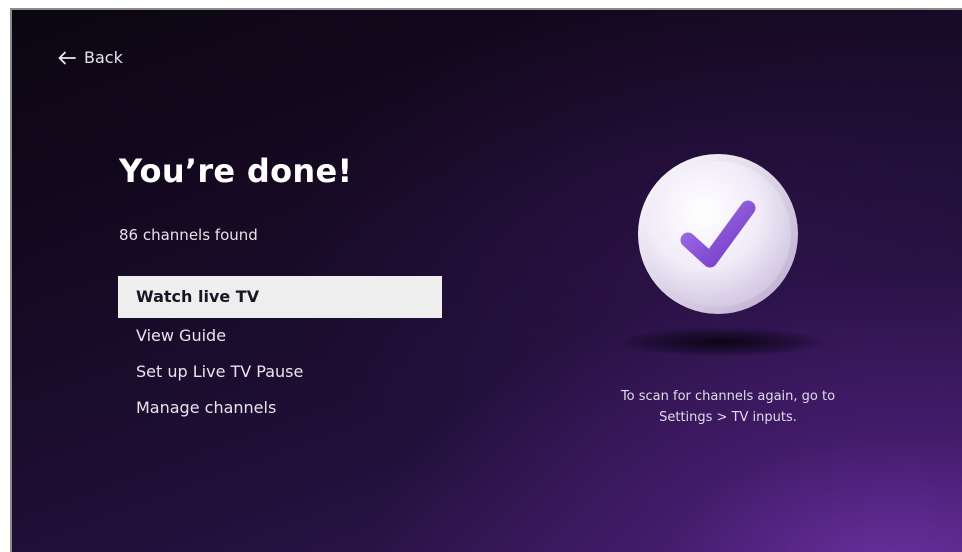  Describe the element at coordinates (728, 396) in the screenshot. I see `rescan-hint-line1: To scan for channels again, go to` at that location.